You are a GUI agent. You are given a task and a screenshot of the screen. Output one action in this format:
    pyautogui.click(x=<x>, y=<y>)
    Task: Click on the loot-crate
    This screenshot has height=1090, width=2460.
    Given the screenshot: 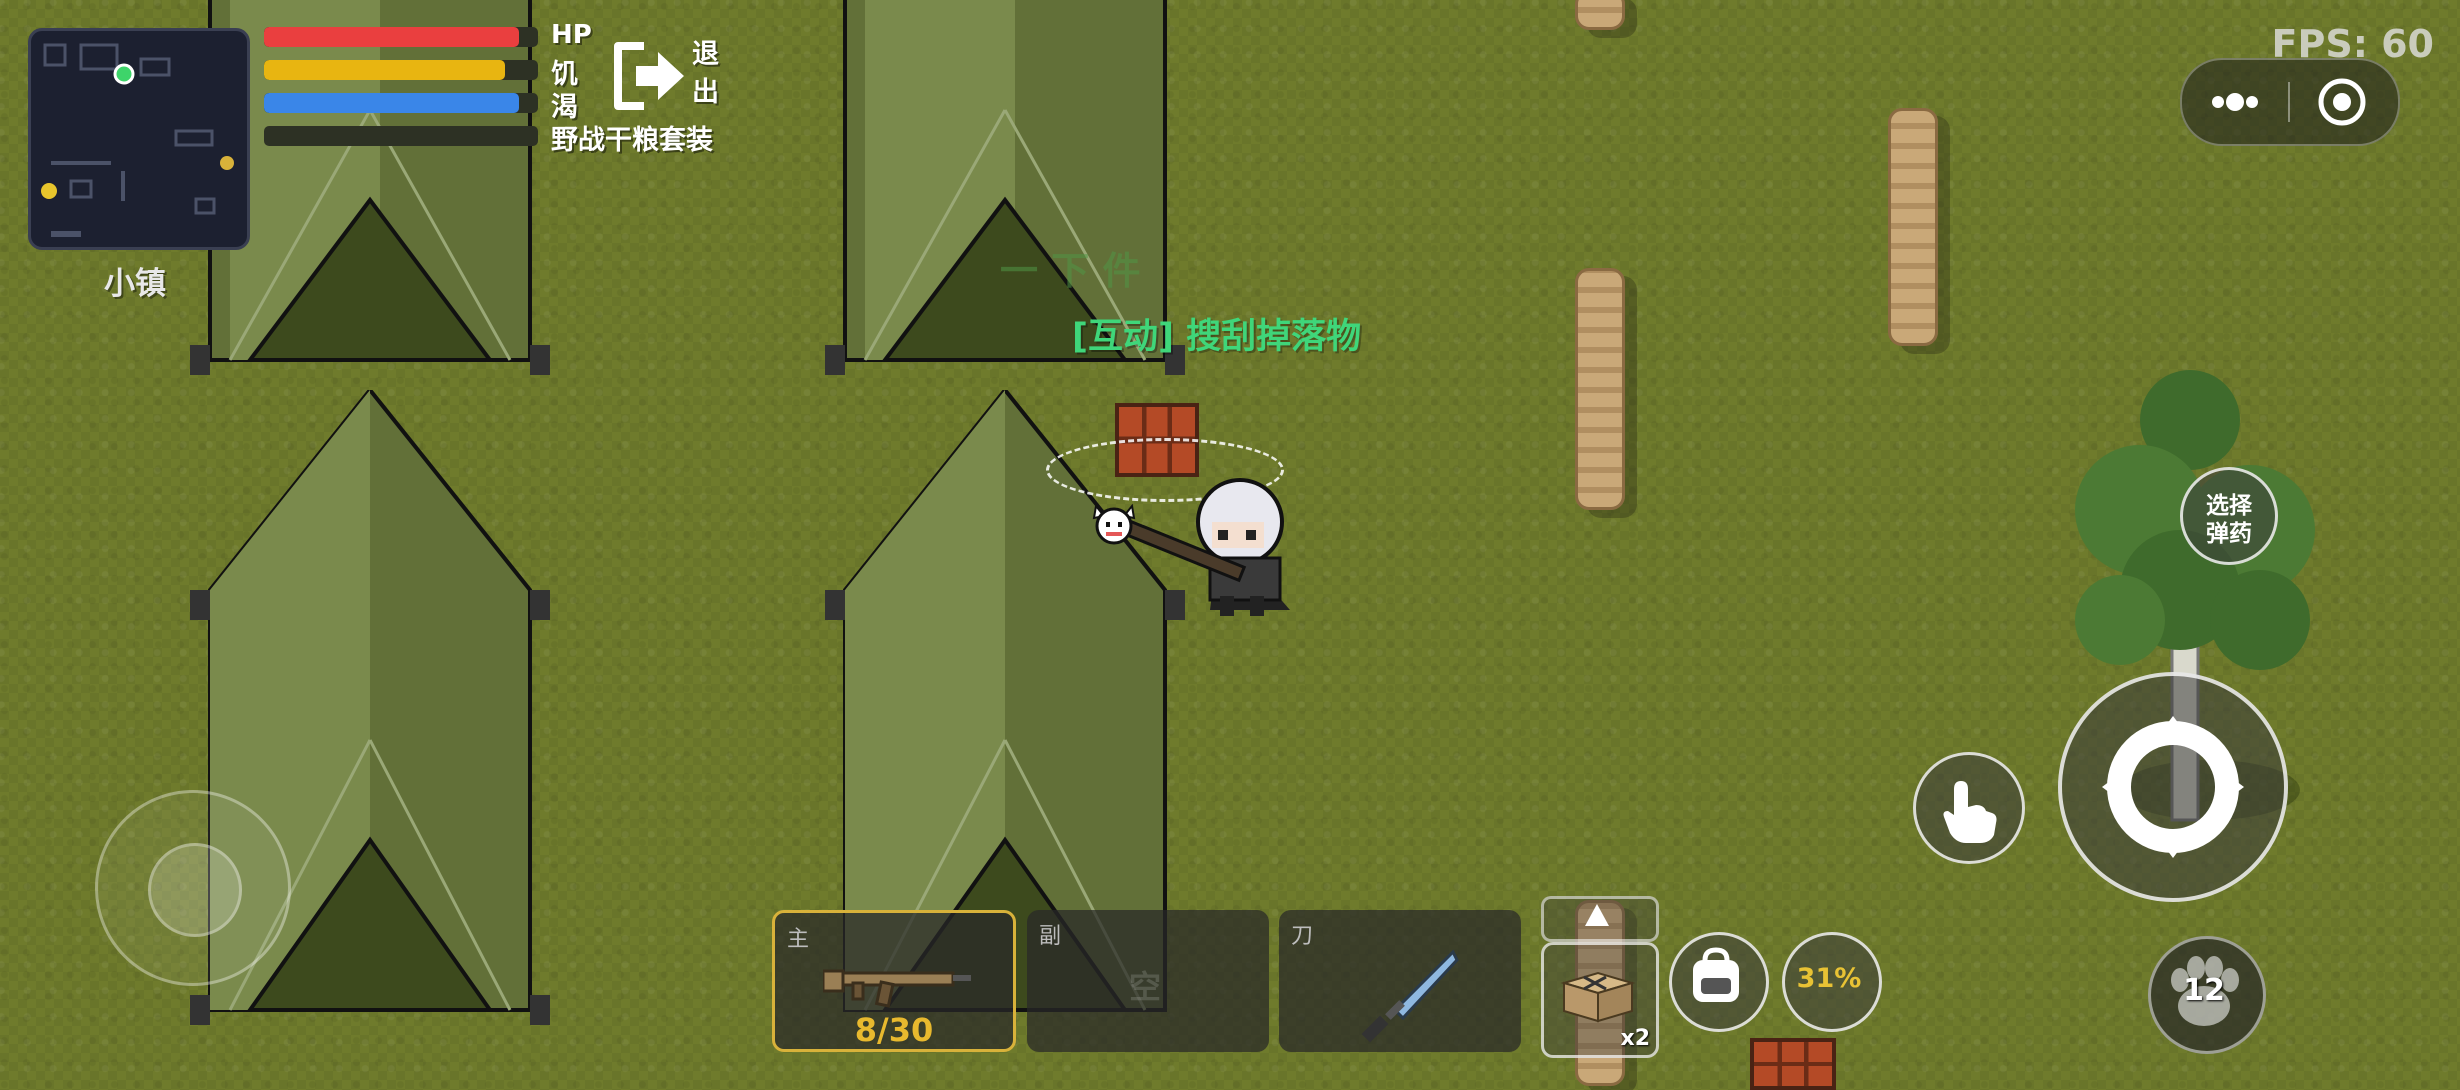 What is the action you would take?
    pyautogui.click(x=1793, y=1064)
    